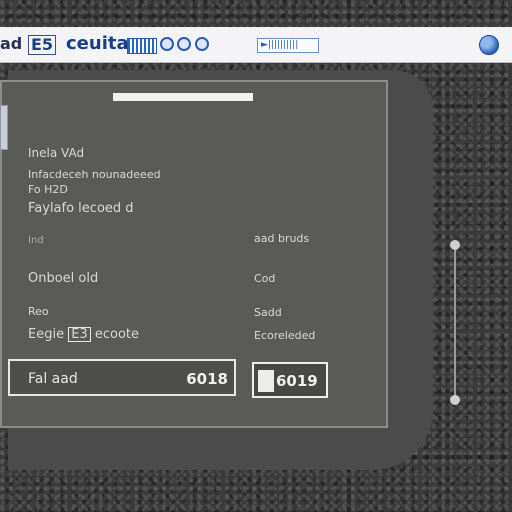  Describe the element at coordinates (142, 46) in the screenshot. I see `barcode-icon` at that location.